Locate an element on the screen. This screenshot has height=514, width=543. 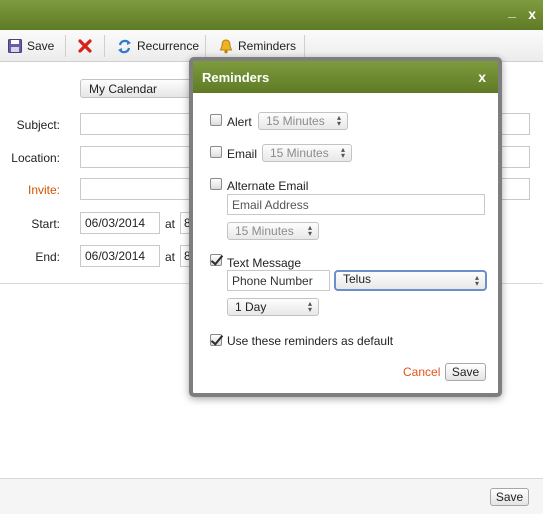
delete-x-icon is located at coordinates (85, 46).